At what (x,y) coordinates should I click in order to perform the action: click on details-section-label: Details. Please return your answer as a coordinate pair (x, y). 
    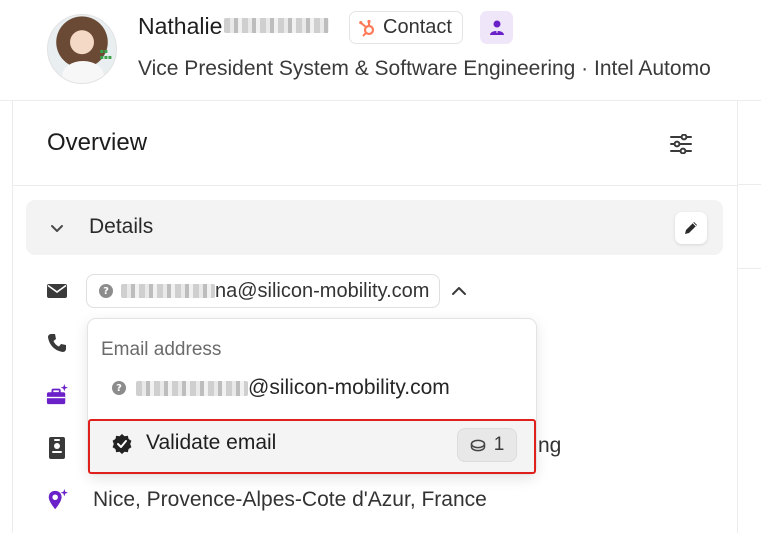
    Looking at the image, I should click on (121, 226).